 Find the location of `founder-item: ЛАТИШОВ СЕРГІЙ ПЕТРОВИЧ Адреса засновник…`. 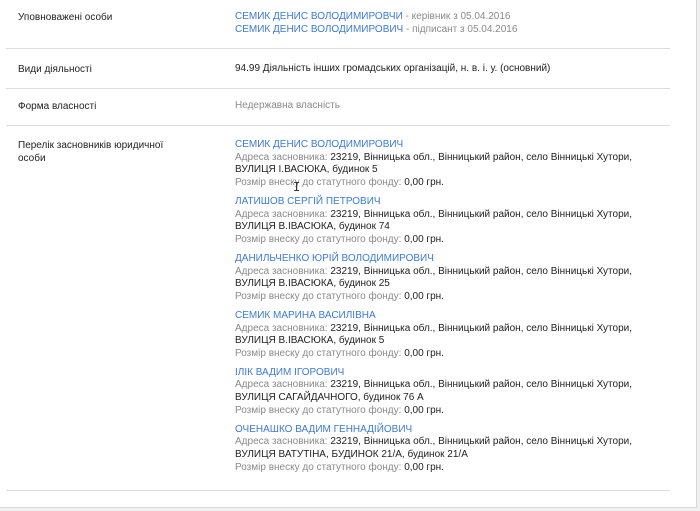

founder-item: ЛАТИШОВ СЕРГІЙ ПЕТРОВИЧ Адреса засновник… is located at coordinates (460, 221).